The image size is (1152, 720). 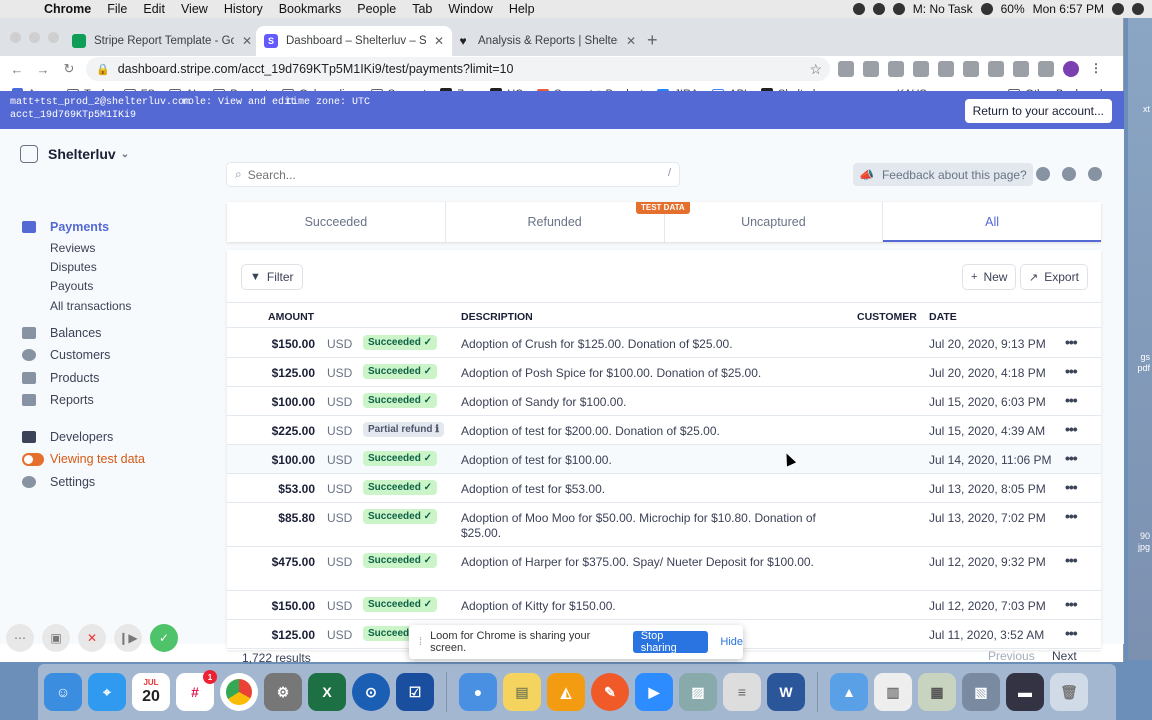 I want to click on menu-edit: Edit, so click(x=154, y=9).